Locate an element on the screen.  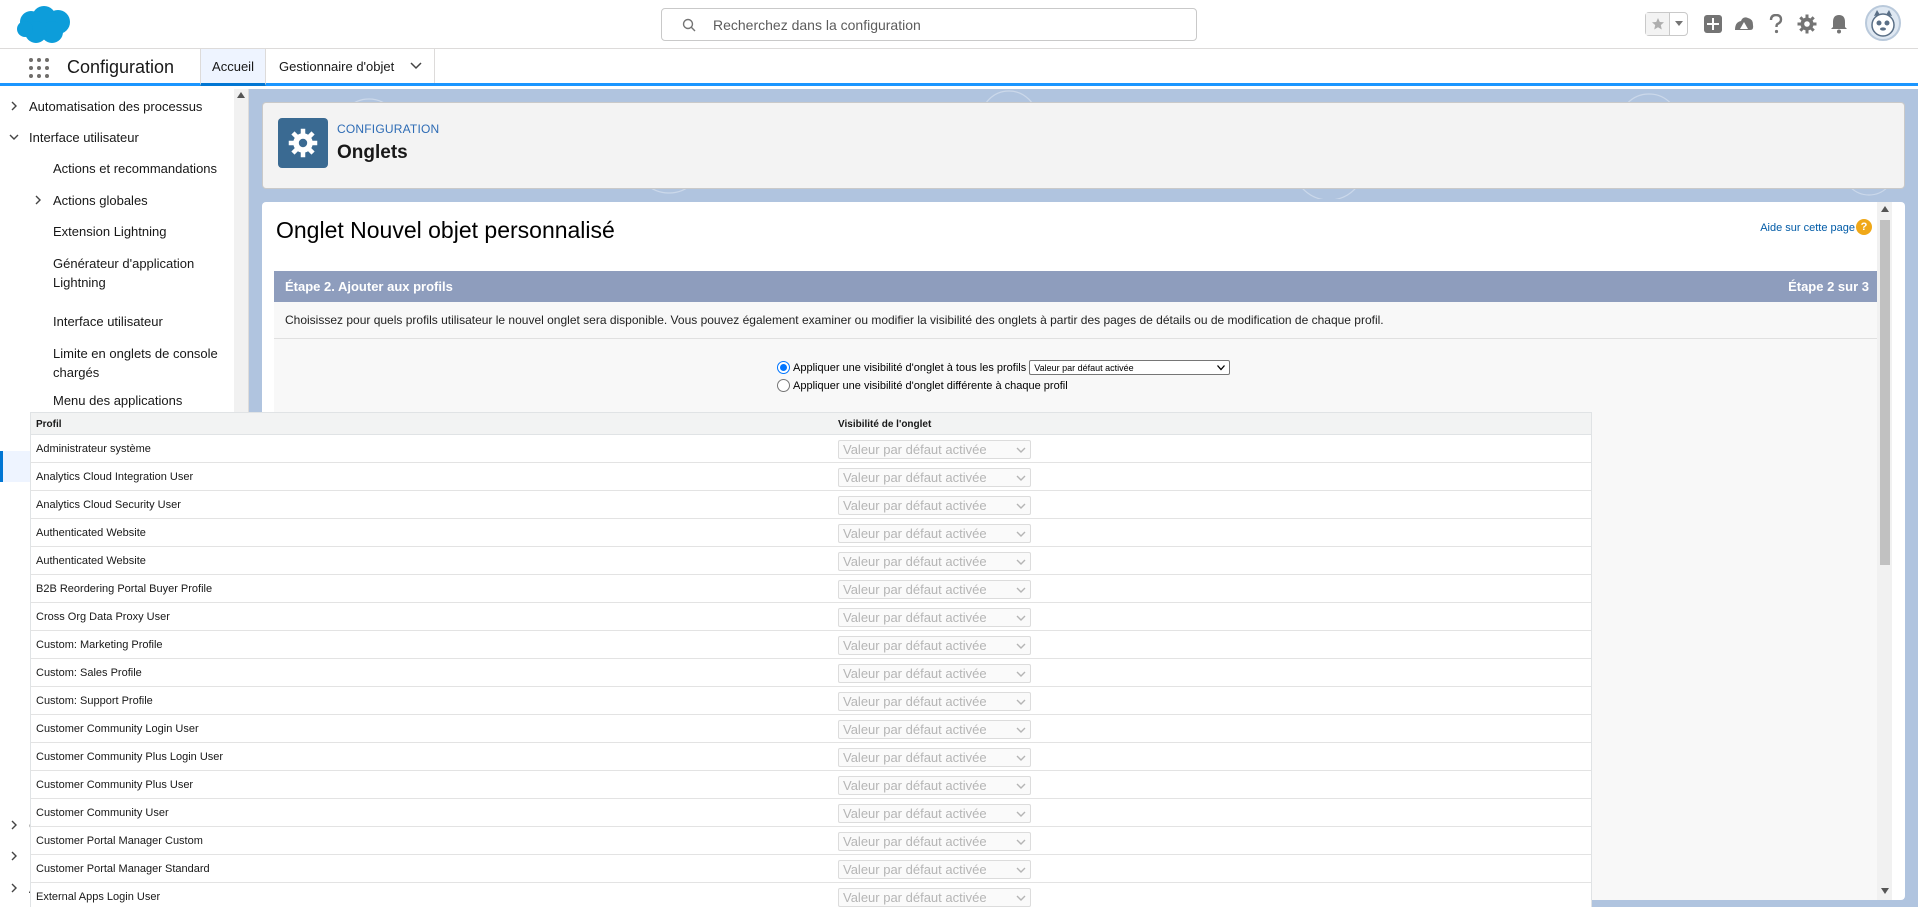
sidebar-item: Actions globales is located at coordinates (116, 202).